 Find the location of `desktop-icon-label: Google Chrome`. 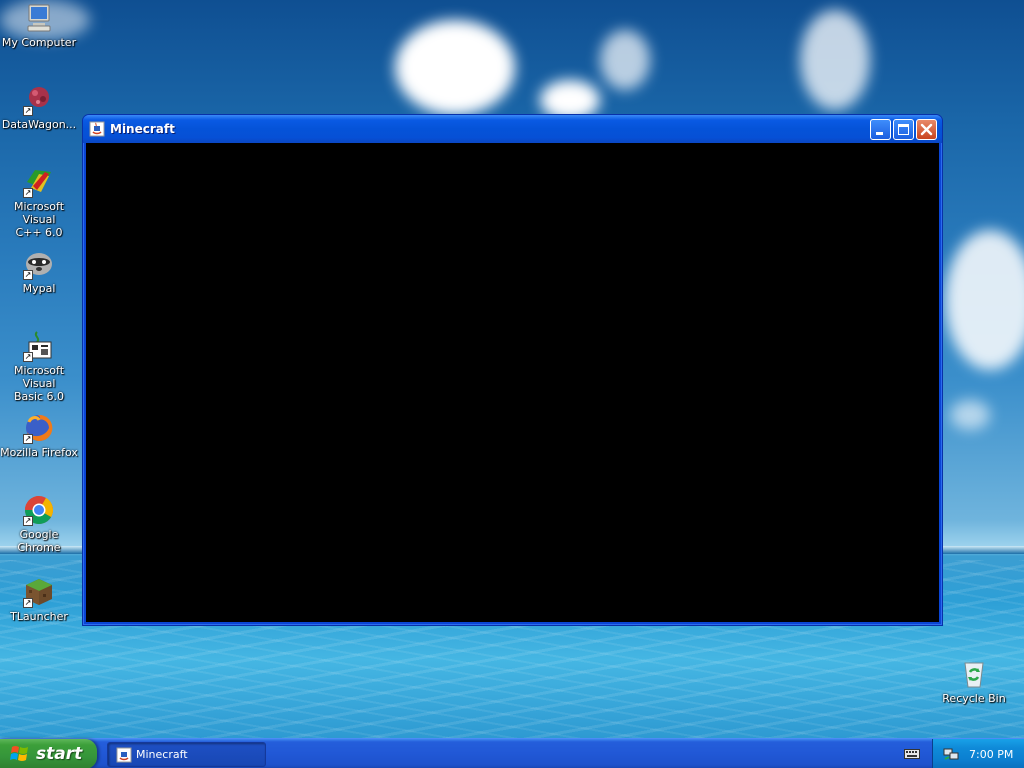

desktop-icon-label: Google Chrome is located at coordinates (39, 541).